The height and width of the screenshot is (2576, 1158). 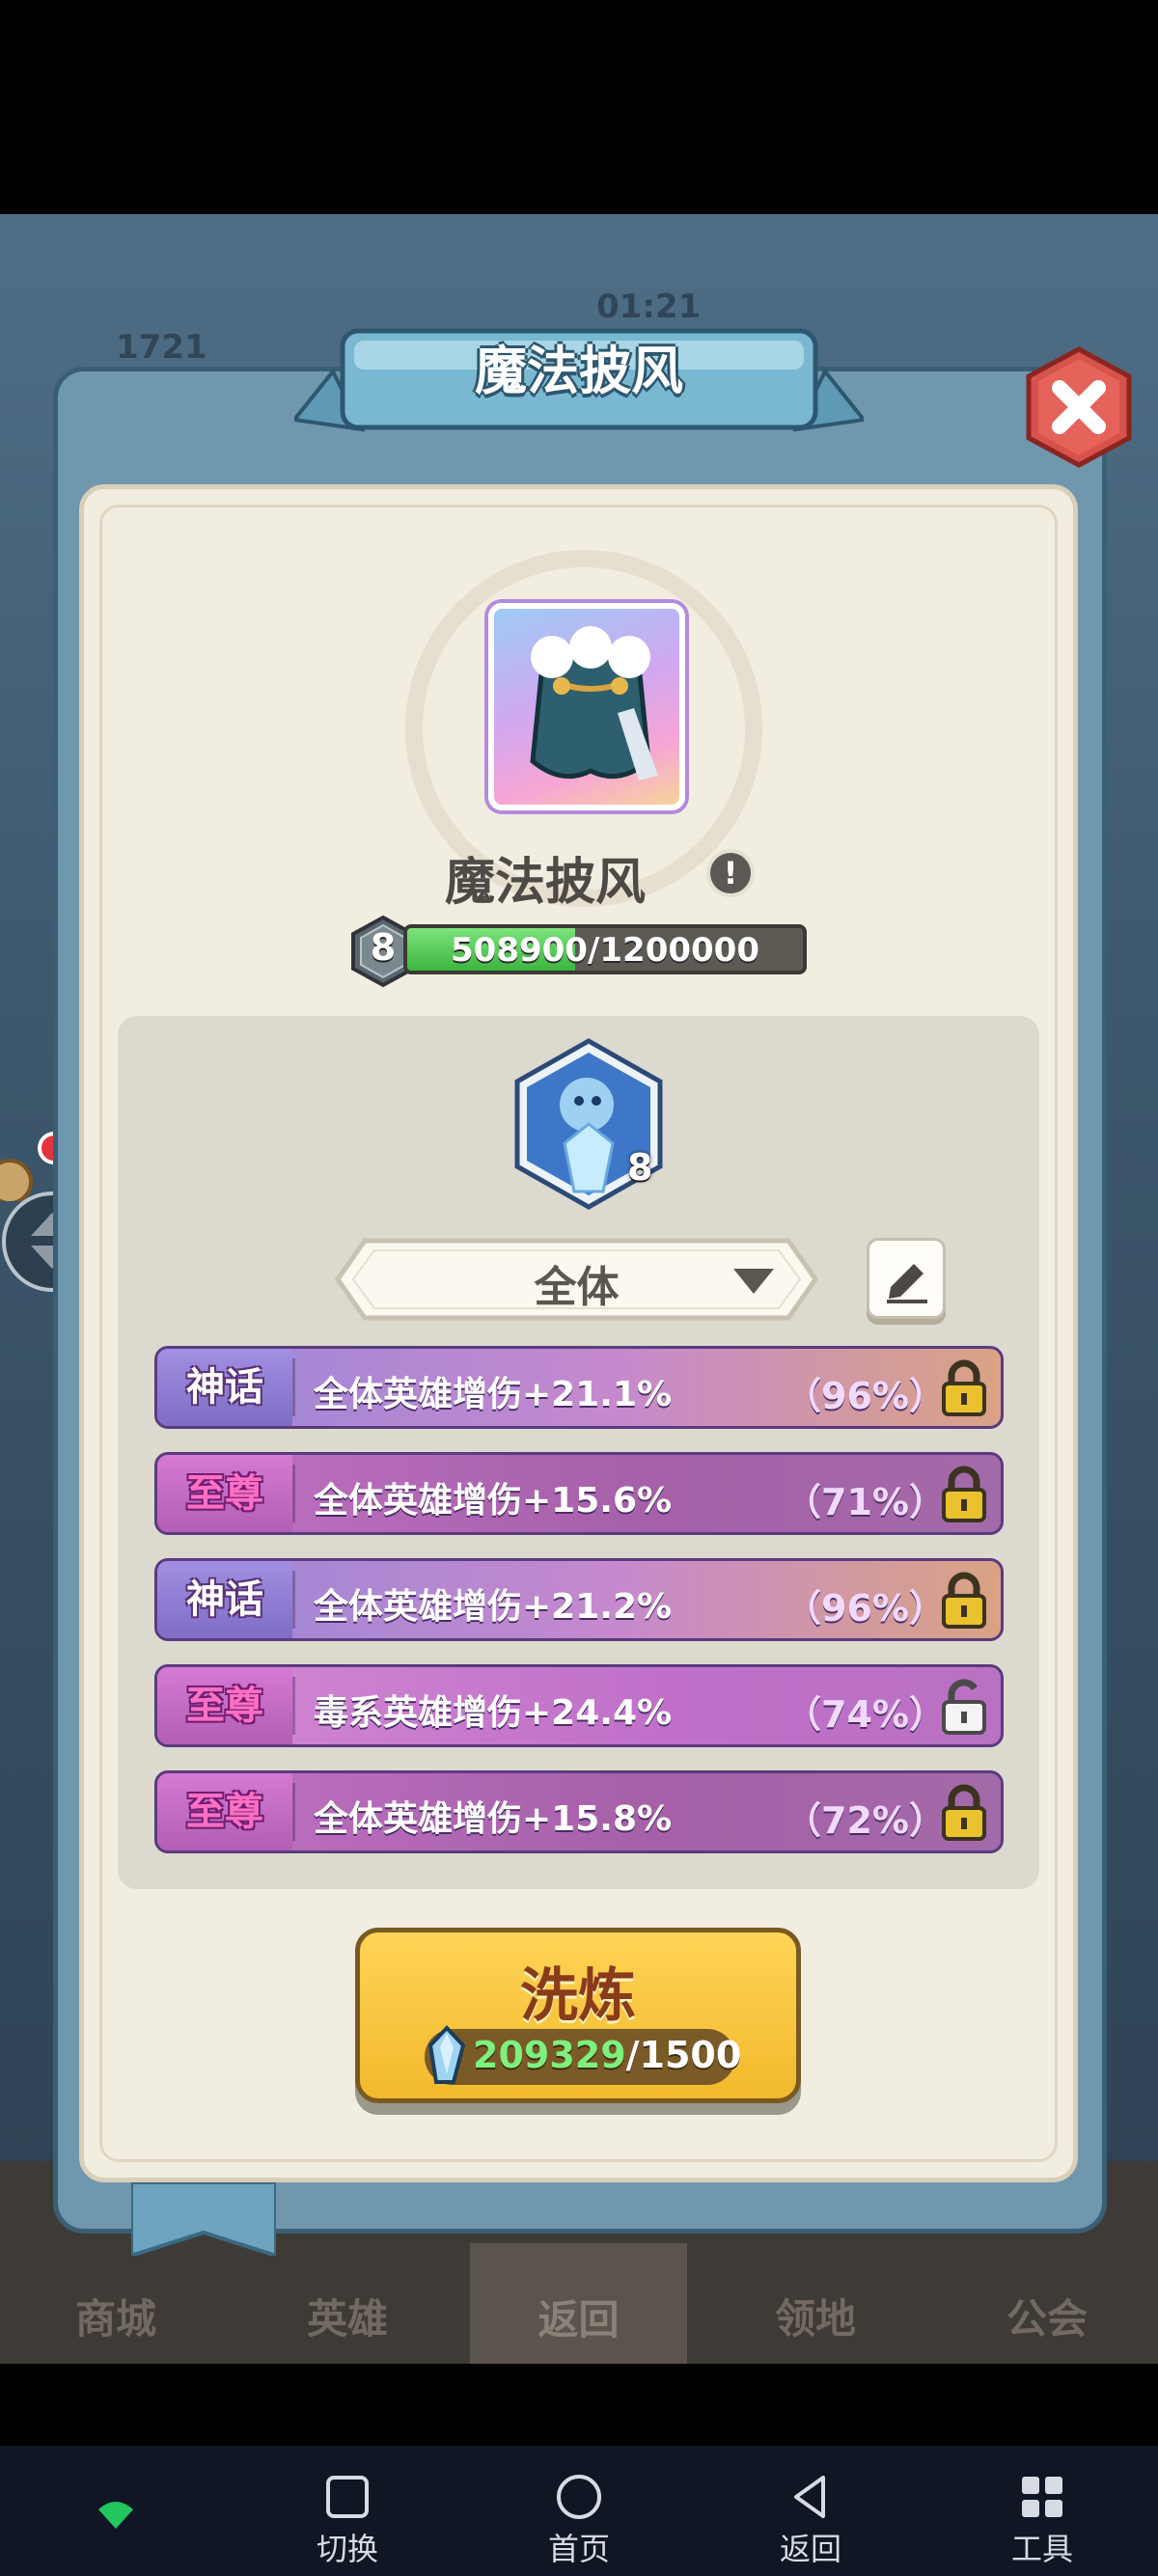 I want to click on circle-icon, so click(x=579, y=2497).